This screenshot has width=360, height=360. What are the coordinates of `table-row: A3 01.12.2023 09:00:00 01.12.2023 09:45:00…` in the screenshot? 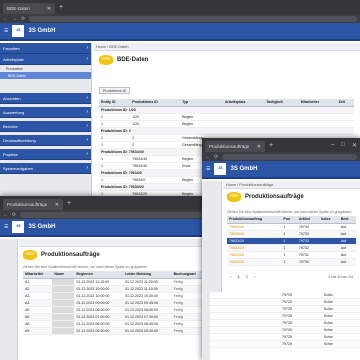 It's located at (114, 303).